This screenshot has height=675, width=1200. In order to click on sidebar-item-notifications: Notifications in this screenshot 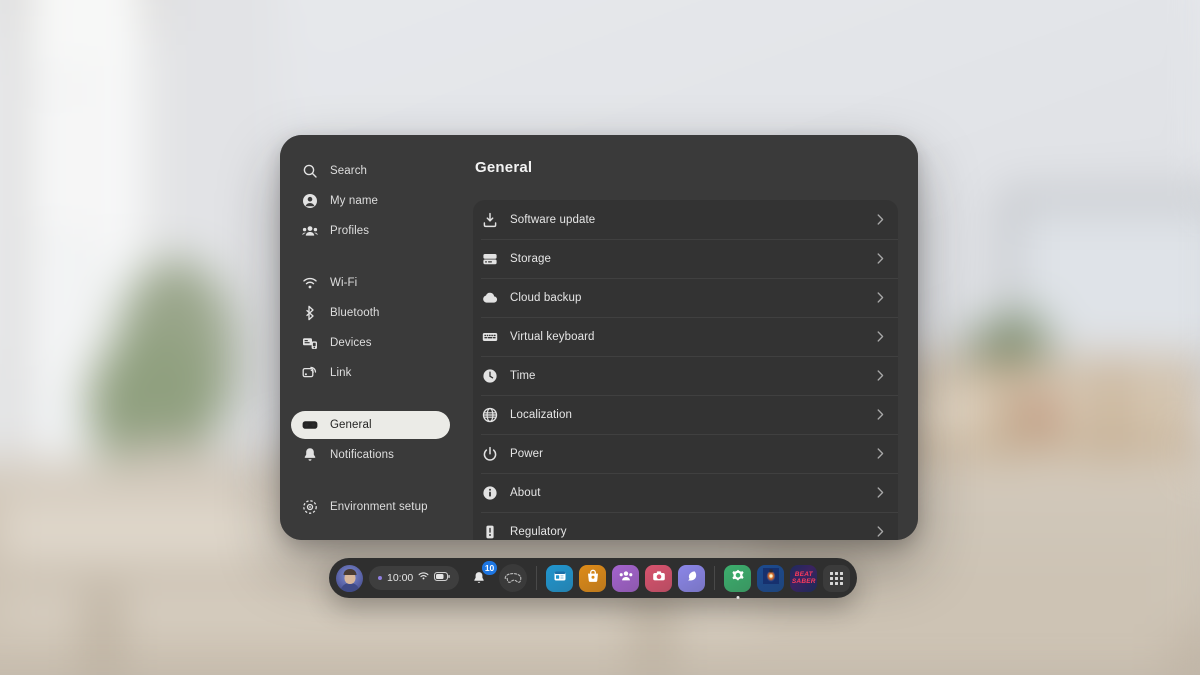, I will do `click(370, 455)`.